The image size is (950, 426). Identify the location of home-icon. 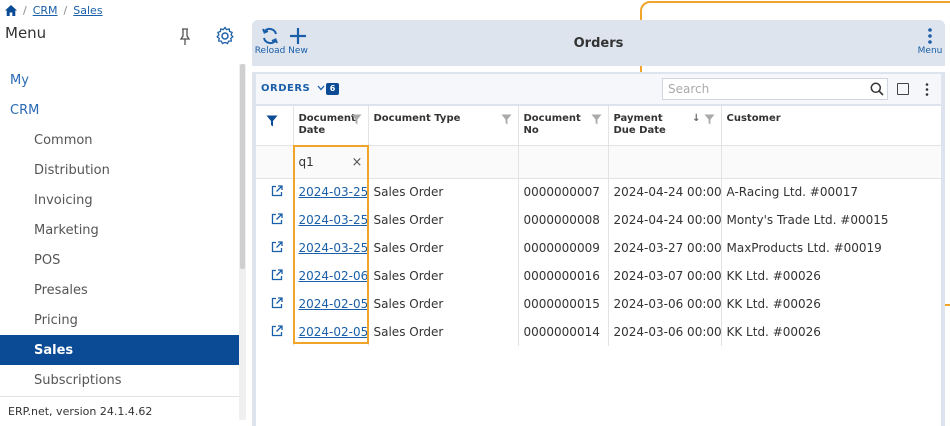
(11, 10).